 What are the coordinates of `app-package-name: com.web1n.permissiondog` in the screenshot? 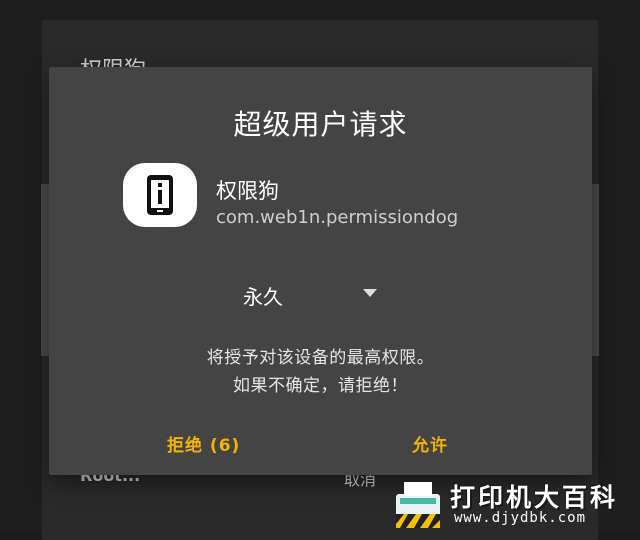 It's located at (337, 217).